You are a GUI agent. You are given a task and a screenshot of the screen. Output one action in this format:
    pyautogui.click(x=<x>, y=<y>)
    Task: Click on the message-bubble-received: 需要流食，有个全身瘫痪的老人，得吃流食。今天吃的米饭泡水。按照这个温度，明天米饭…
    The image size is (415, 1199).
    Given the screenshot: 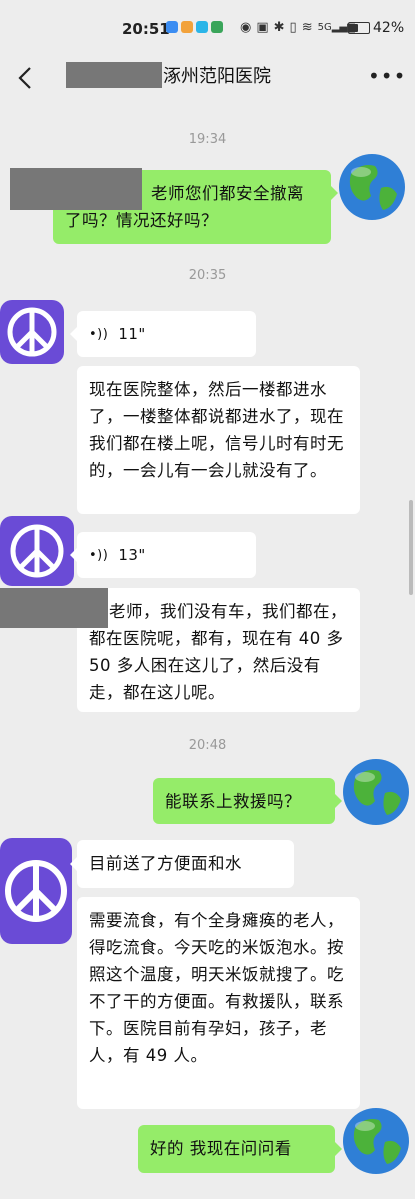 What is the action you would take?
    pyautogui.click(x=218, y=1003)
    